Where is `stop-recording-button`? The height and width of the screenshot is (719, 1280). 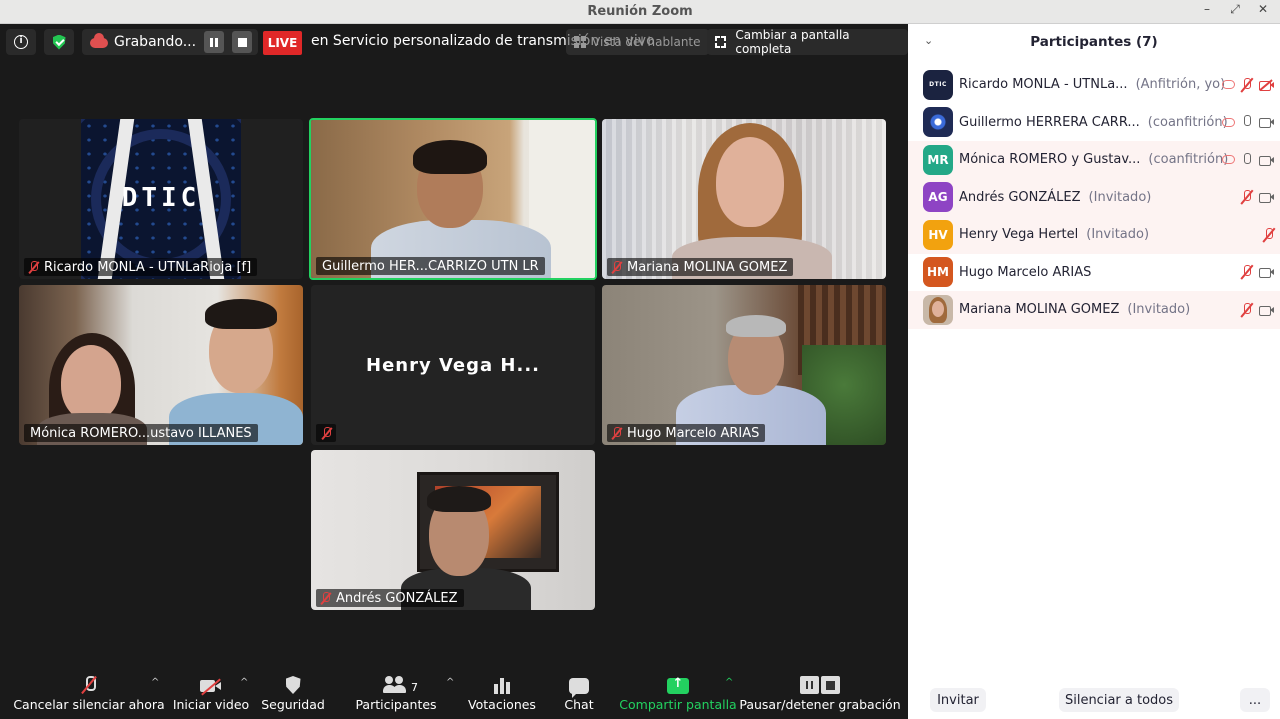
stop-recording-button is located at coordinates (242, 42).